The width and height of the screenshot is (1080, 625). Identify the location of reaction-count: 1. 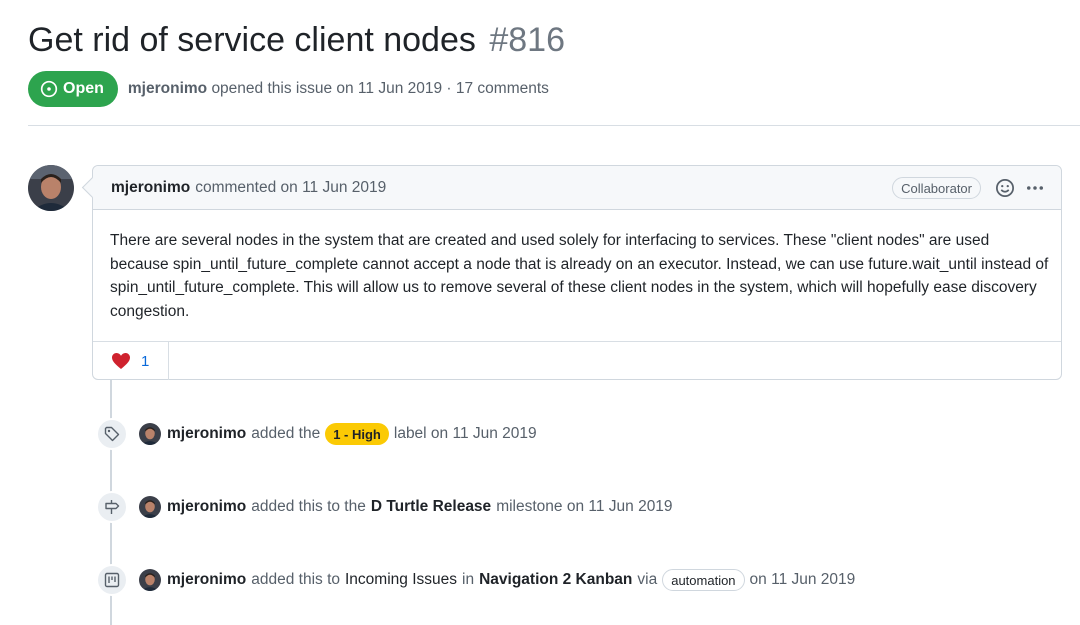
(145, 361).